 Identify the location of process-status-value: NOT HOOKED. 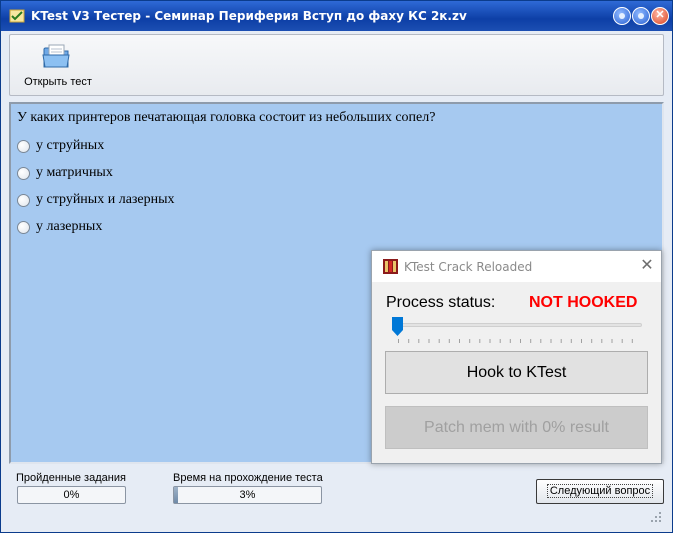
(583, 302).